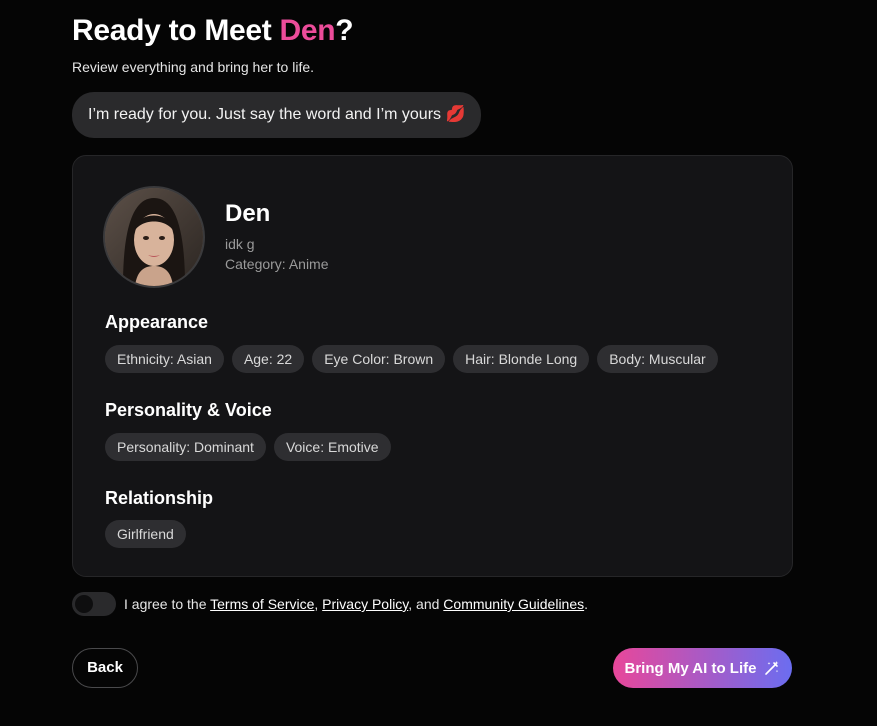 The height and width of the screenshot is (726, 877). I want to click on tag-age: Age: 22, so click(268, 359).